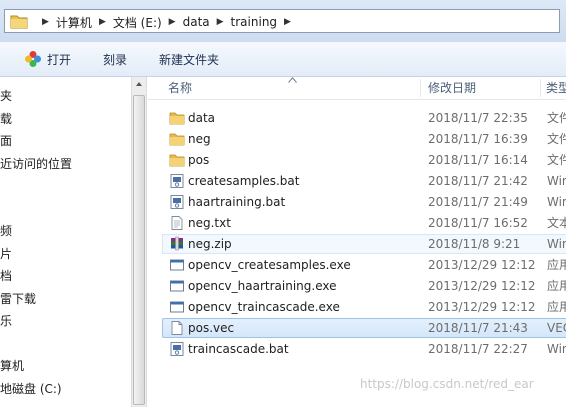 Image resolution: width=566 pixels, height=407 pixels. Describe the element at coordinates (202, 118) in the screenshot. I see `file-name: data` at that location.